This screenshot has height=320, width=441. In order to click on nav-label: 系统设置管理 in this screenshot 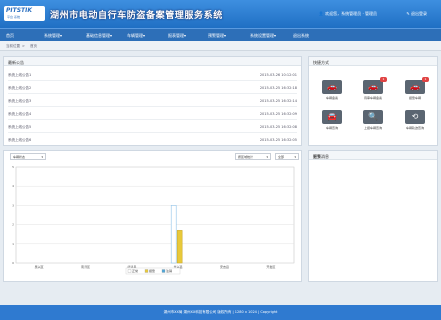, I will do `click(262, 35)`.